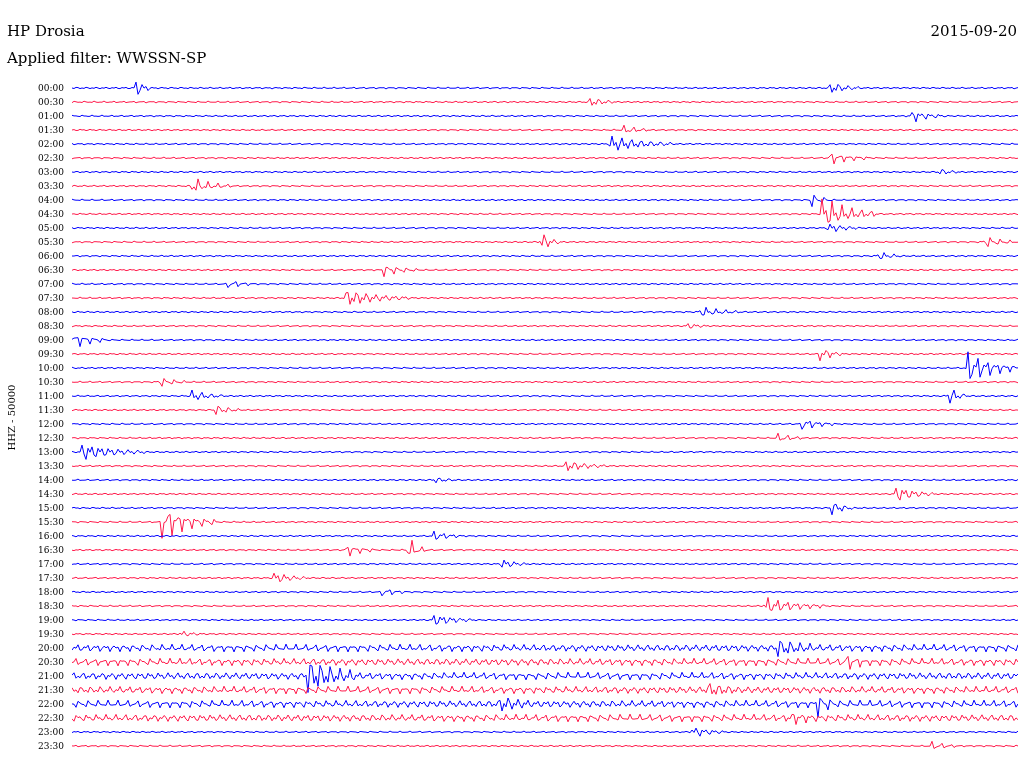 The width and height of the screenshot is (1024, 780). Describe the element at coordinates (51, 172) in the screenshot. I see `time-label: 03:00` at that location.